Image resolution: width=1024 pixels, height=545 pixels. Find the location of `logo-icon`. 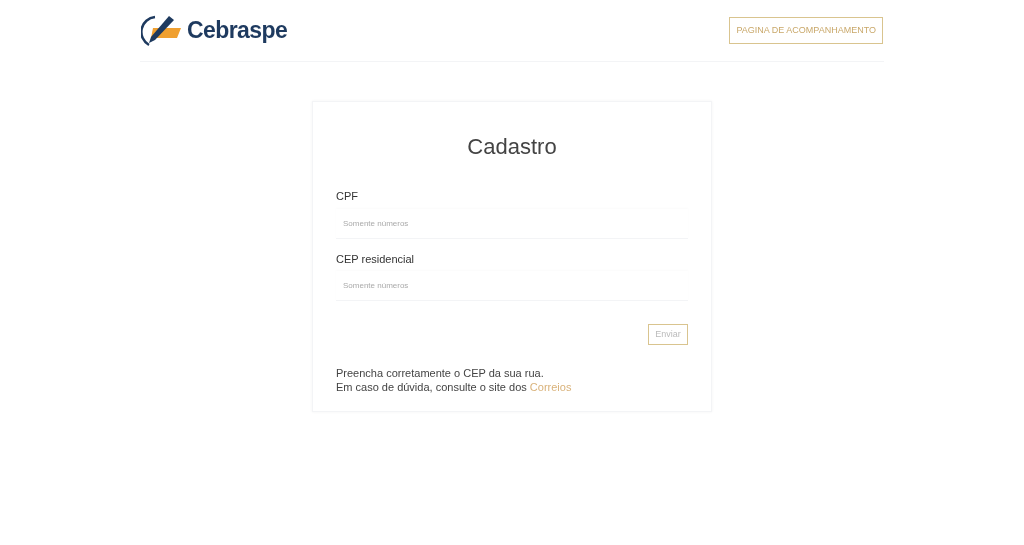

logo-icon is located at coordinates (162, 30).